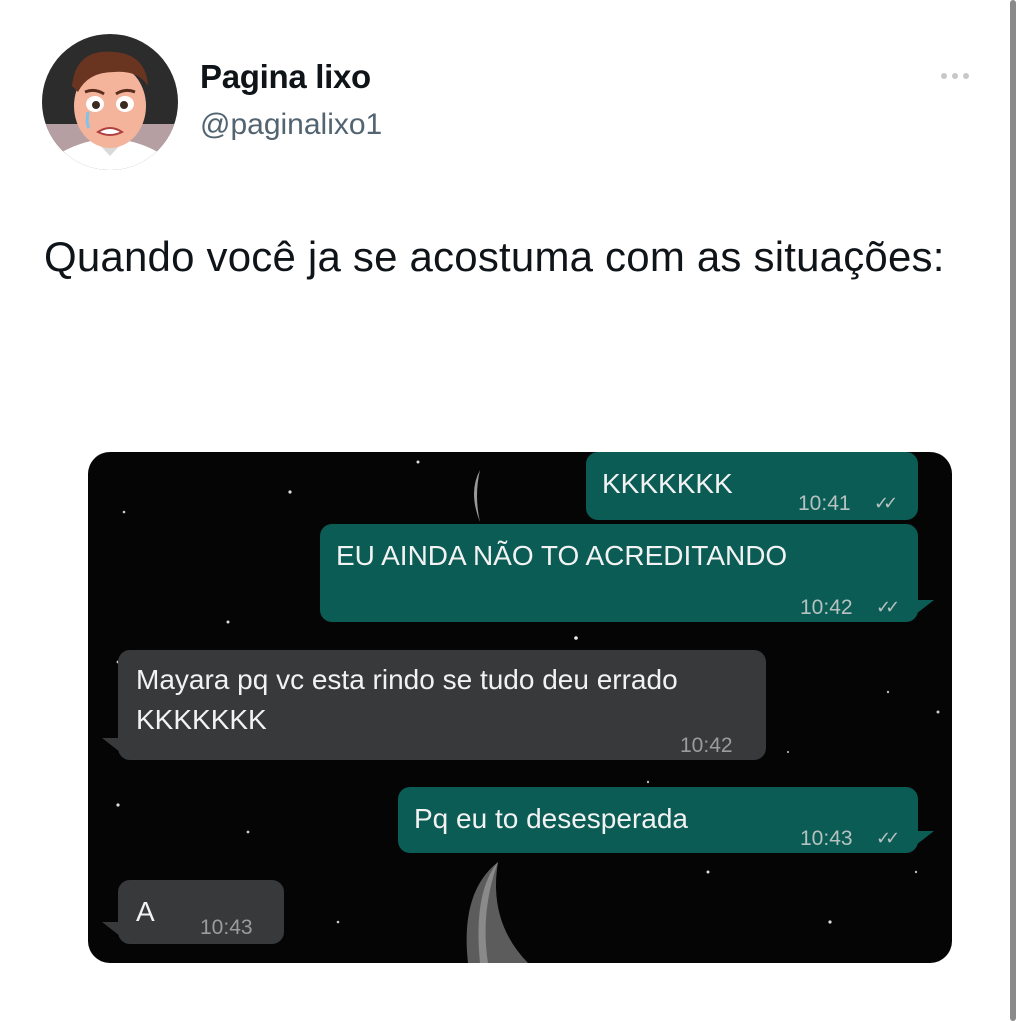  What do you see at coordinates (824, 503) in the screenshot?
I see `message-time: 10:41` at bounding box center [824, 503].